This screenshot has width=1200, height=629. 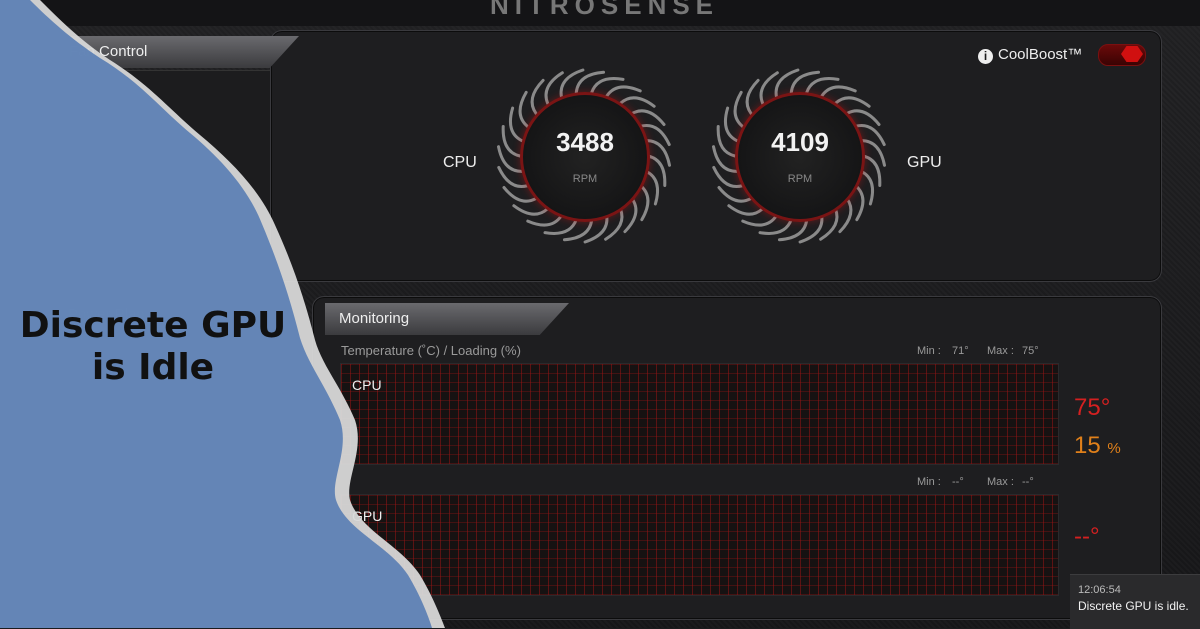 What do you see at coordinates (1099, 590) in the screenshot?
I see `notification-time: 12:06:54` at bounding box center [1099, 590].